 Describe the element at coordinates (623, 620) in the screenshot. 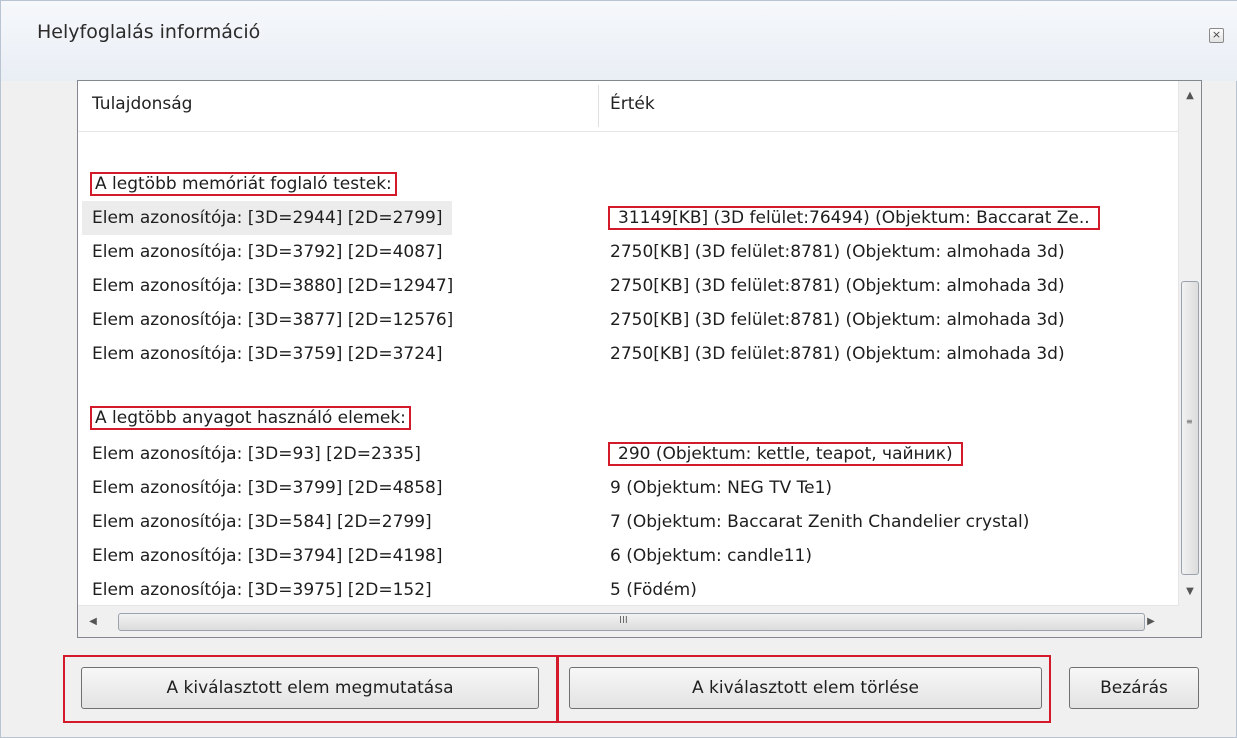

I see `grip-icon: III` at that location.